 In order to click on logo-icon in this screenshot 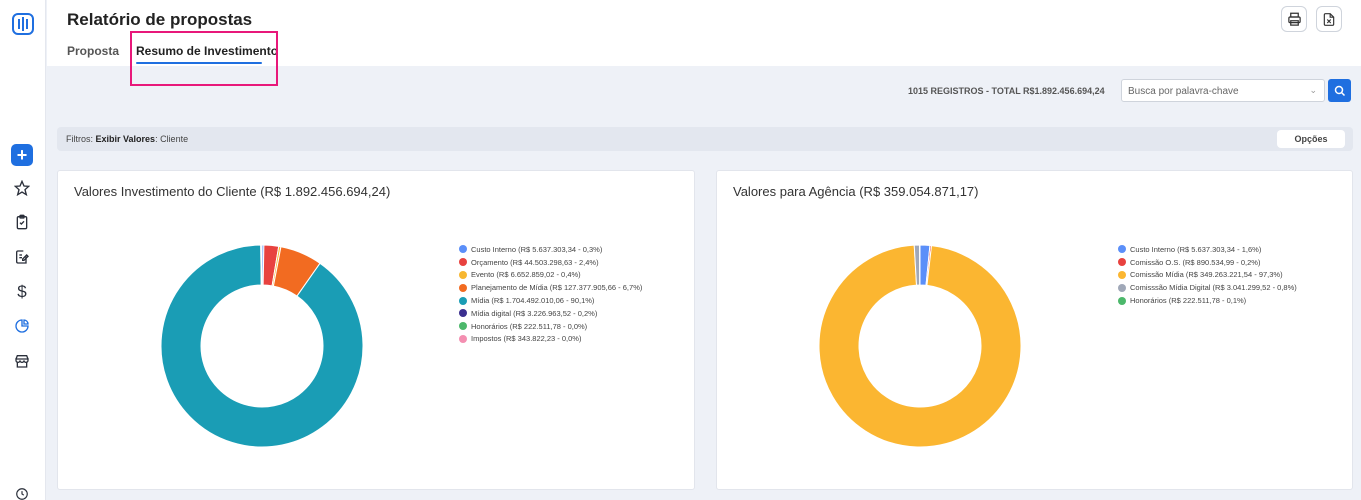, I will do `click(23, 24)`.